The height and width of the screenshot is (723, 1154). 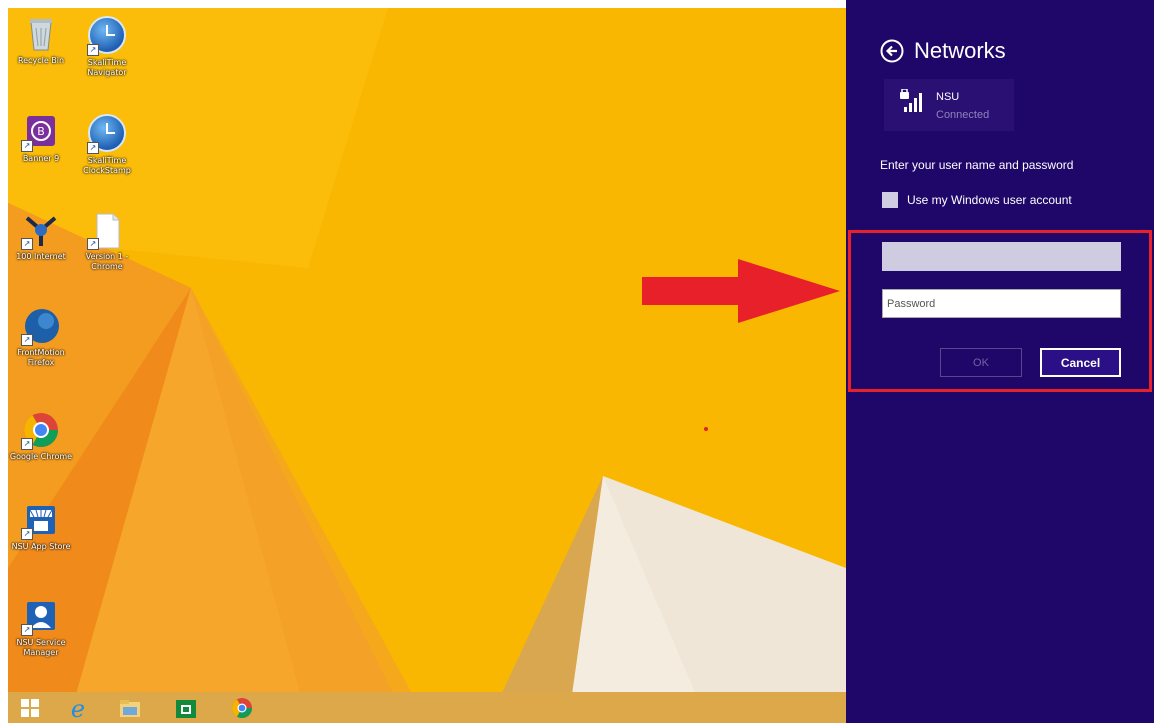 I want to click on banner-app-icon: B ↗, so click(x=41, y=132).